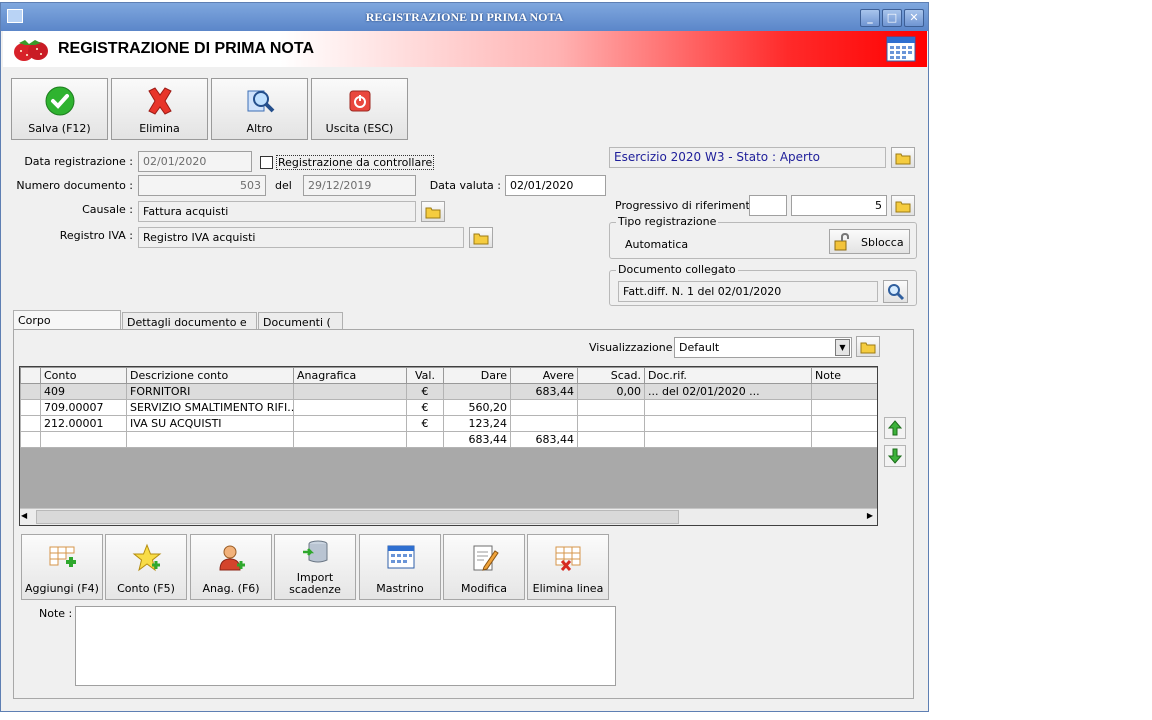  I want to click on aggiungi-button: Aggiungi (F4), so click(62, 567).